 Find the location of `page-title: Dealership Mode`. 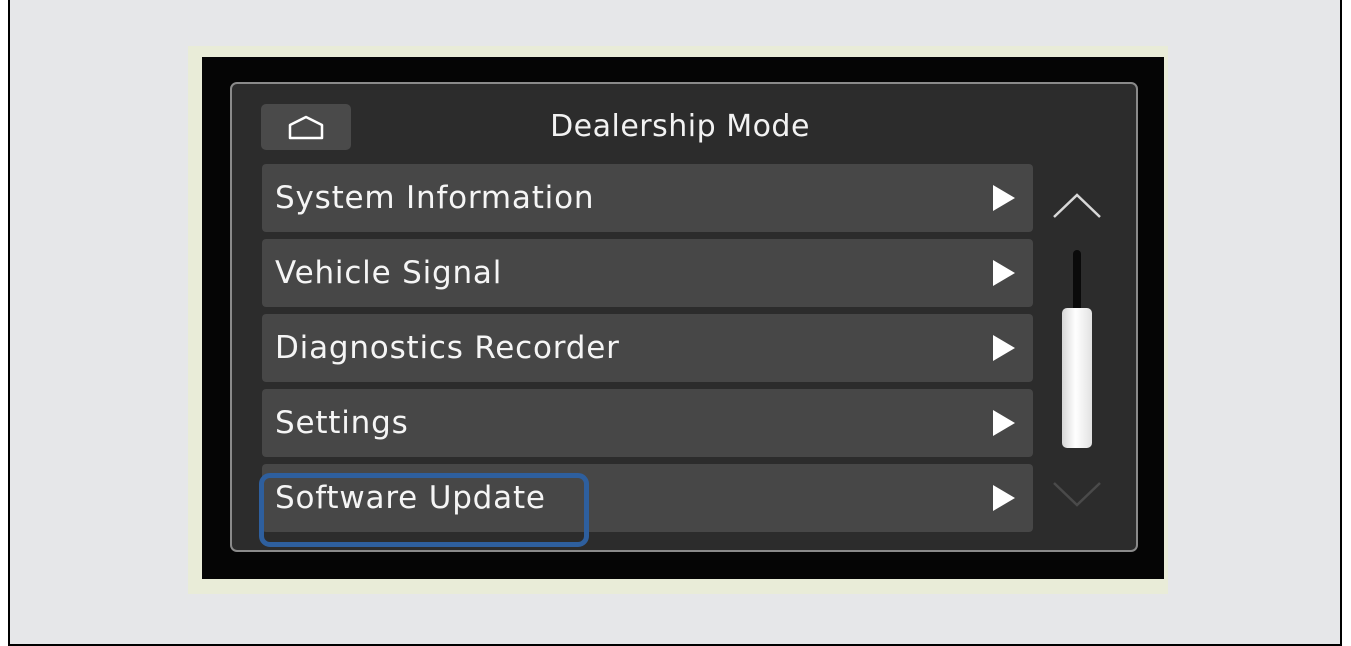

page-title: Dealership Mode is located at coordinates (680, 126).